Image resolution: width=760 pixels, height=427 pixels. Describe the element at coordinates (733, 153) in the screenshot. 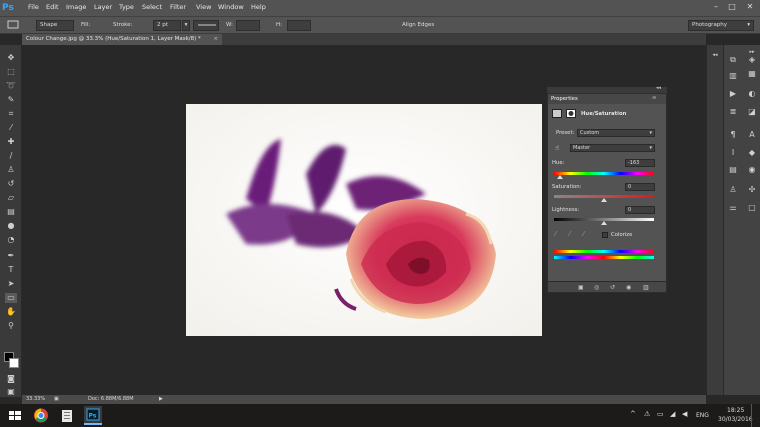

I see `glyphs-panel-icon: Ⅰ` at that location.